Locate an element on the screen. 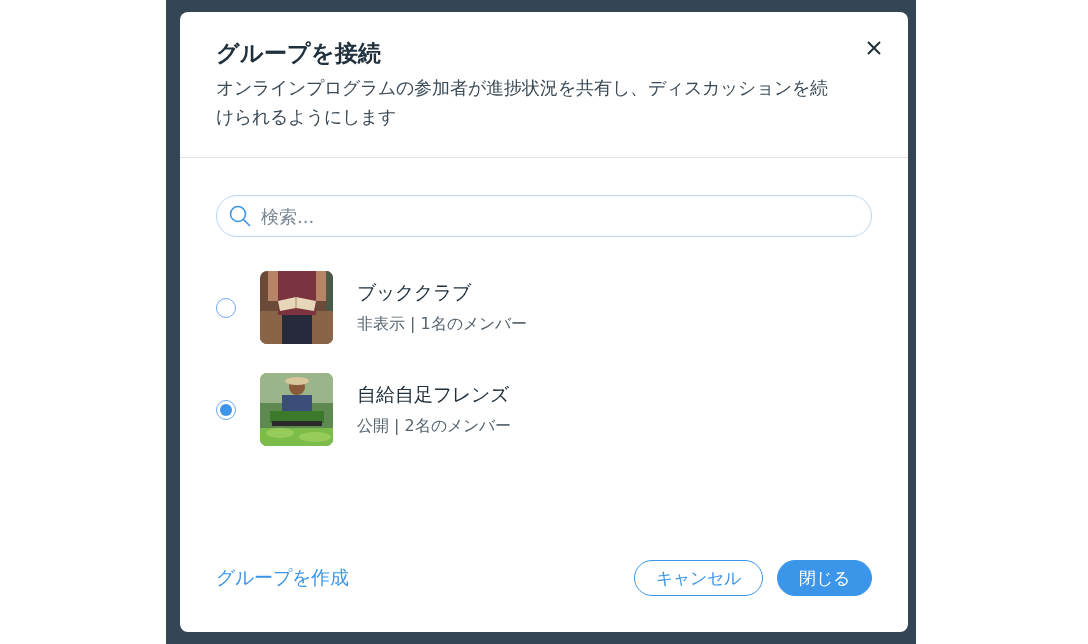 This screenshot has height=644, width=1088. close-dialog-button: 閉じる is located at coordinates (824, 578).